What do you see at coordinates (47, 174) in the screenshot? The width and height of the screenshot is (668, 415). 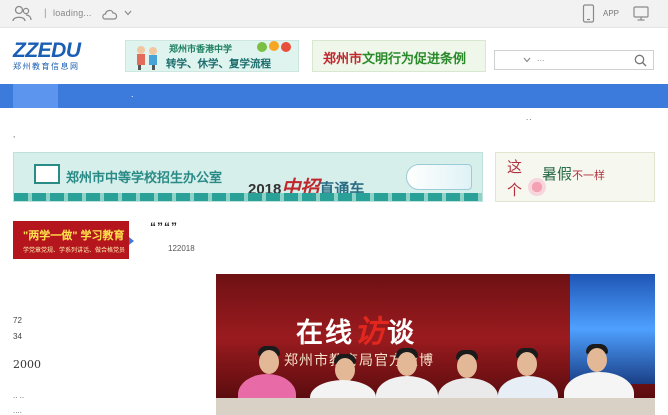 I see `blackboard-icon` at bounding box center [47, 174].